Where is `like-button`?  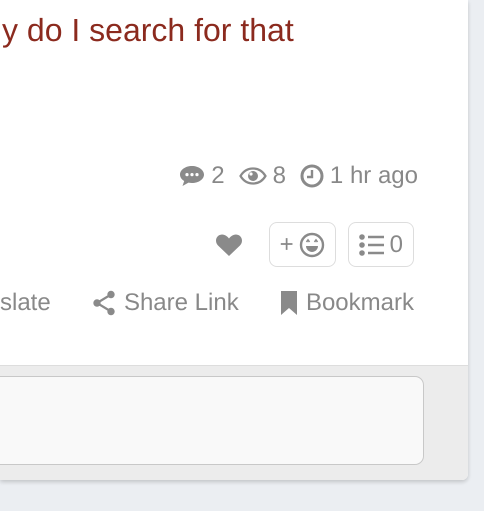
like-button is located at coordinates (228, 244).